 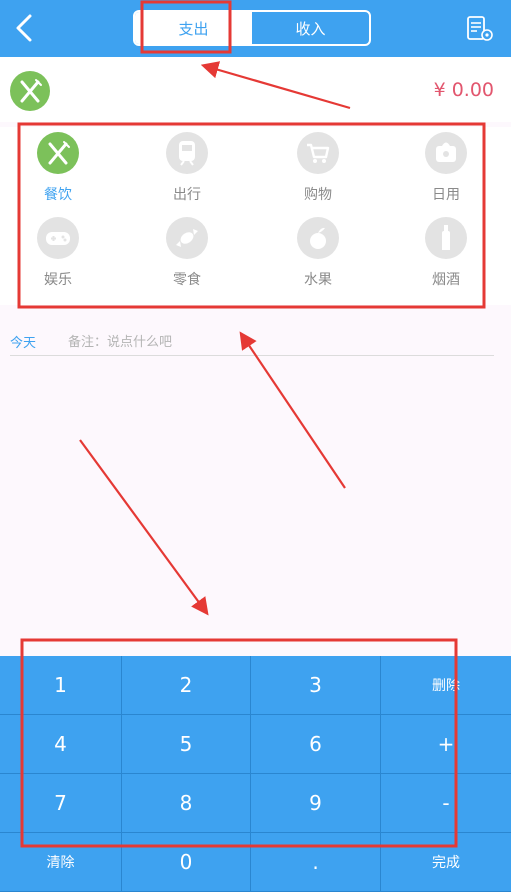 I want to click on key-done: 完成, so click(x=446, y=862).